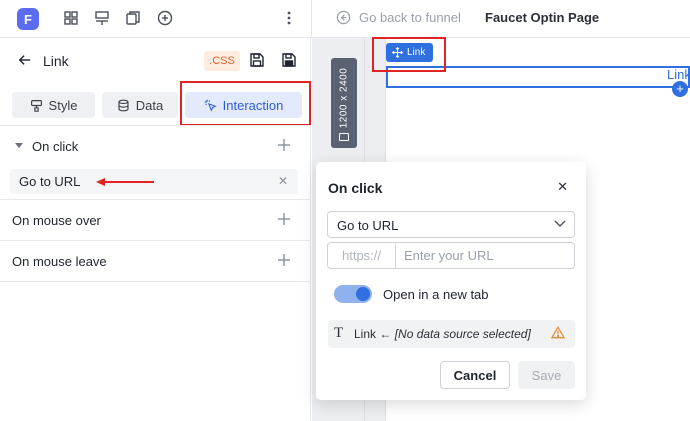 The width and height of the screenshot is (690, 421). What do you see at coordinates (25, 62) in the screenshot?
I see `back-arrow-icon` at bounding box center [25, 62].